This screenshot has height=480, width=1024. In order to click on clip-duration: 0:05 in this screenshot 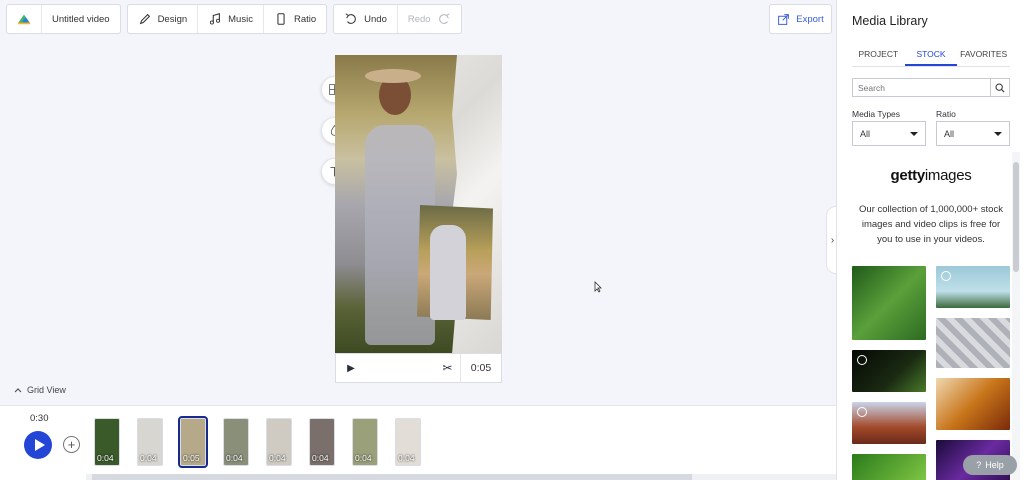, I will do `click(481, 368)`.